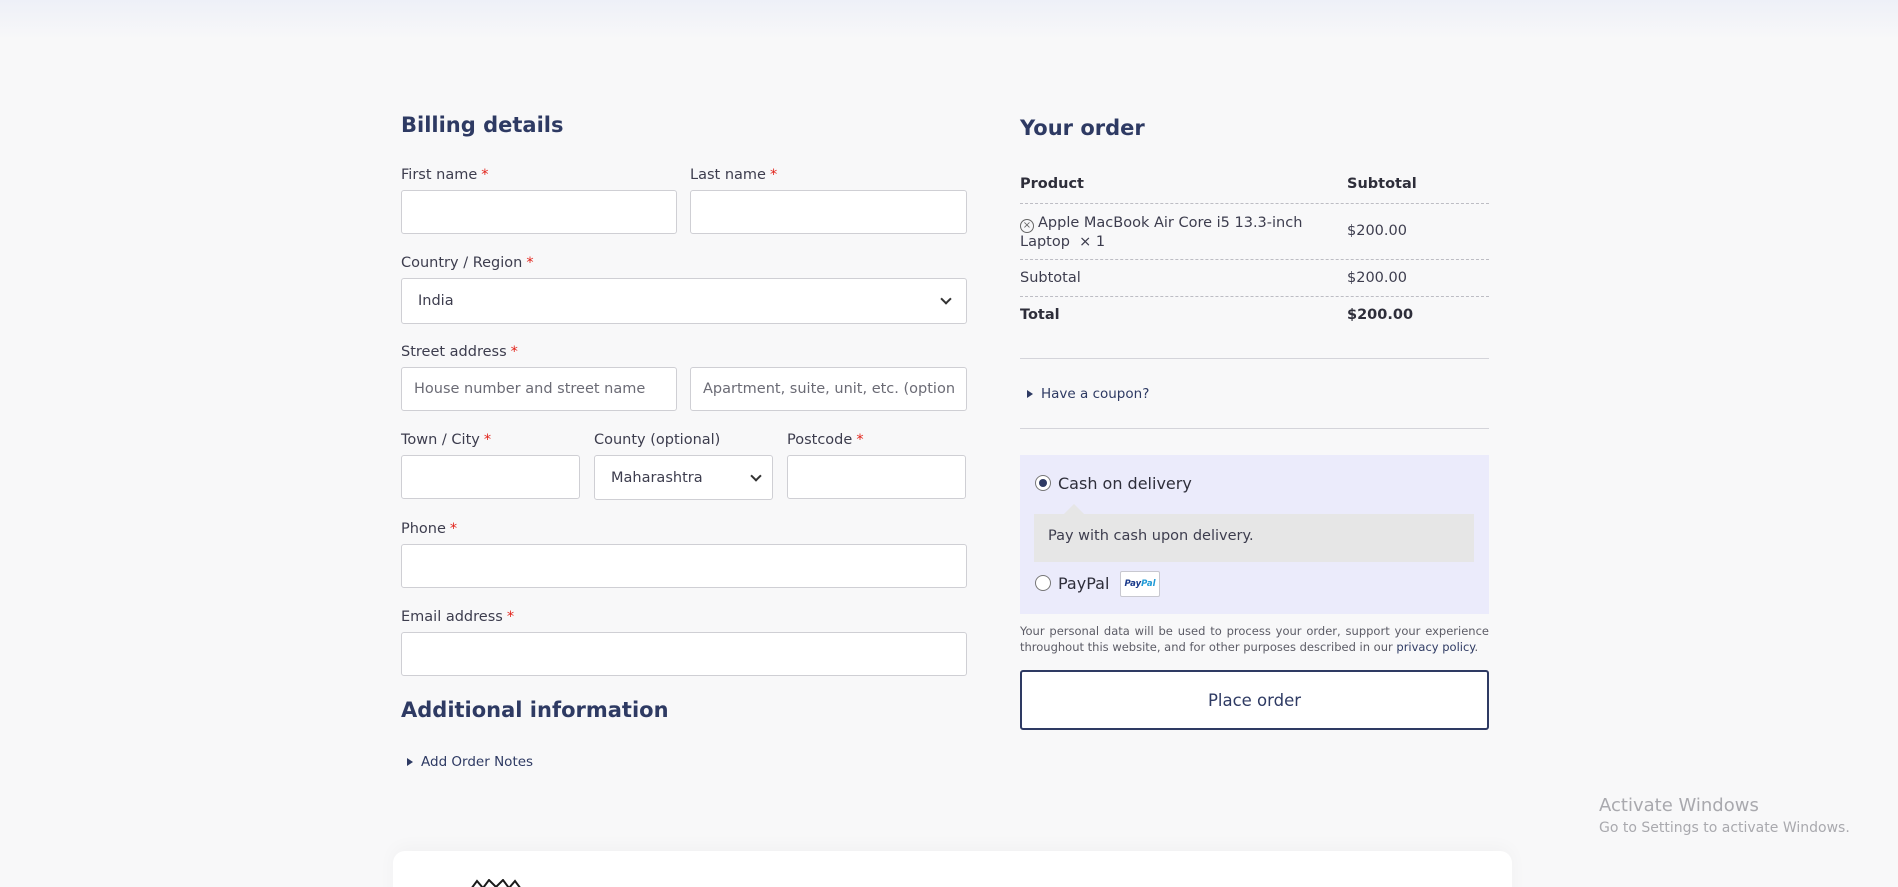  What do you see at coordinates (535, 710) in the screenshot?
I see `additional-info-title: Additional information` at bounding box center [535, 710].